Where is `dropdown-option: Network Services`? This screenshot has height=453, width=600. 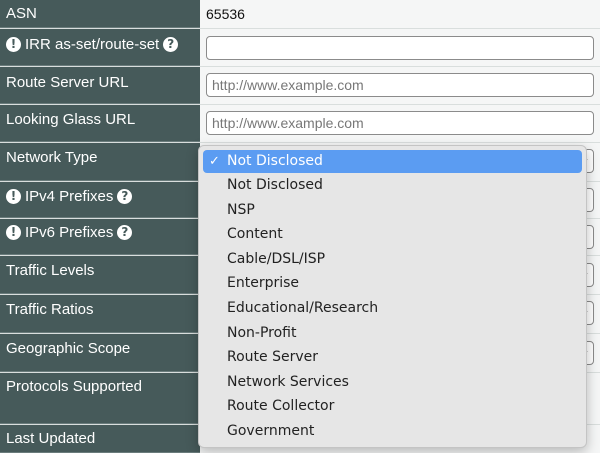 dropdown-option: Network Services is located at coordinates (392, 382).